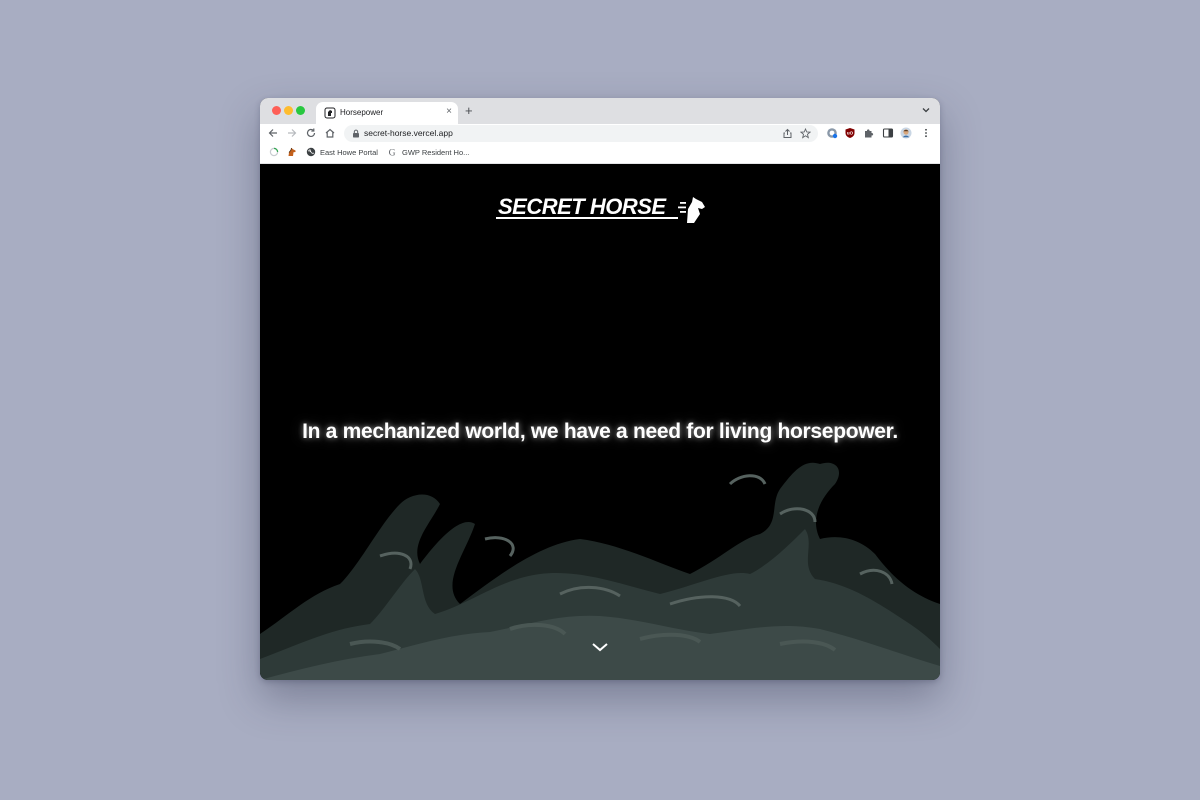 Image resolution: width=1200 pixels, height=800 pixels. I want to click on svg-text: G, so click(392, 153).